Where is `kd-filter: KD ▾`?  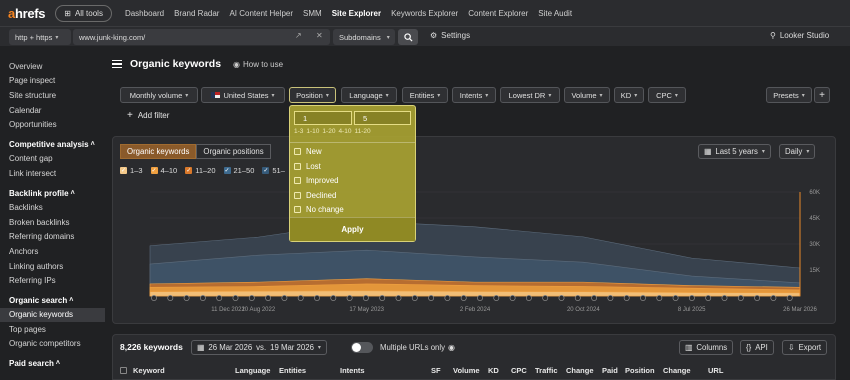
kd-filter: KD ▾ is located at coordinates (629, 95).